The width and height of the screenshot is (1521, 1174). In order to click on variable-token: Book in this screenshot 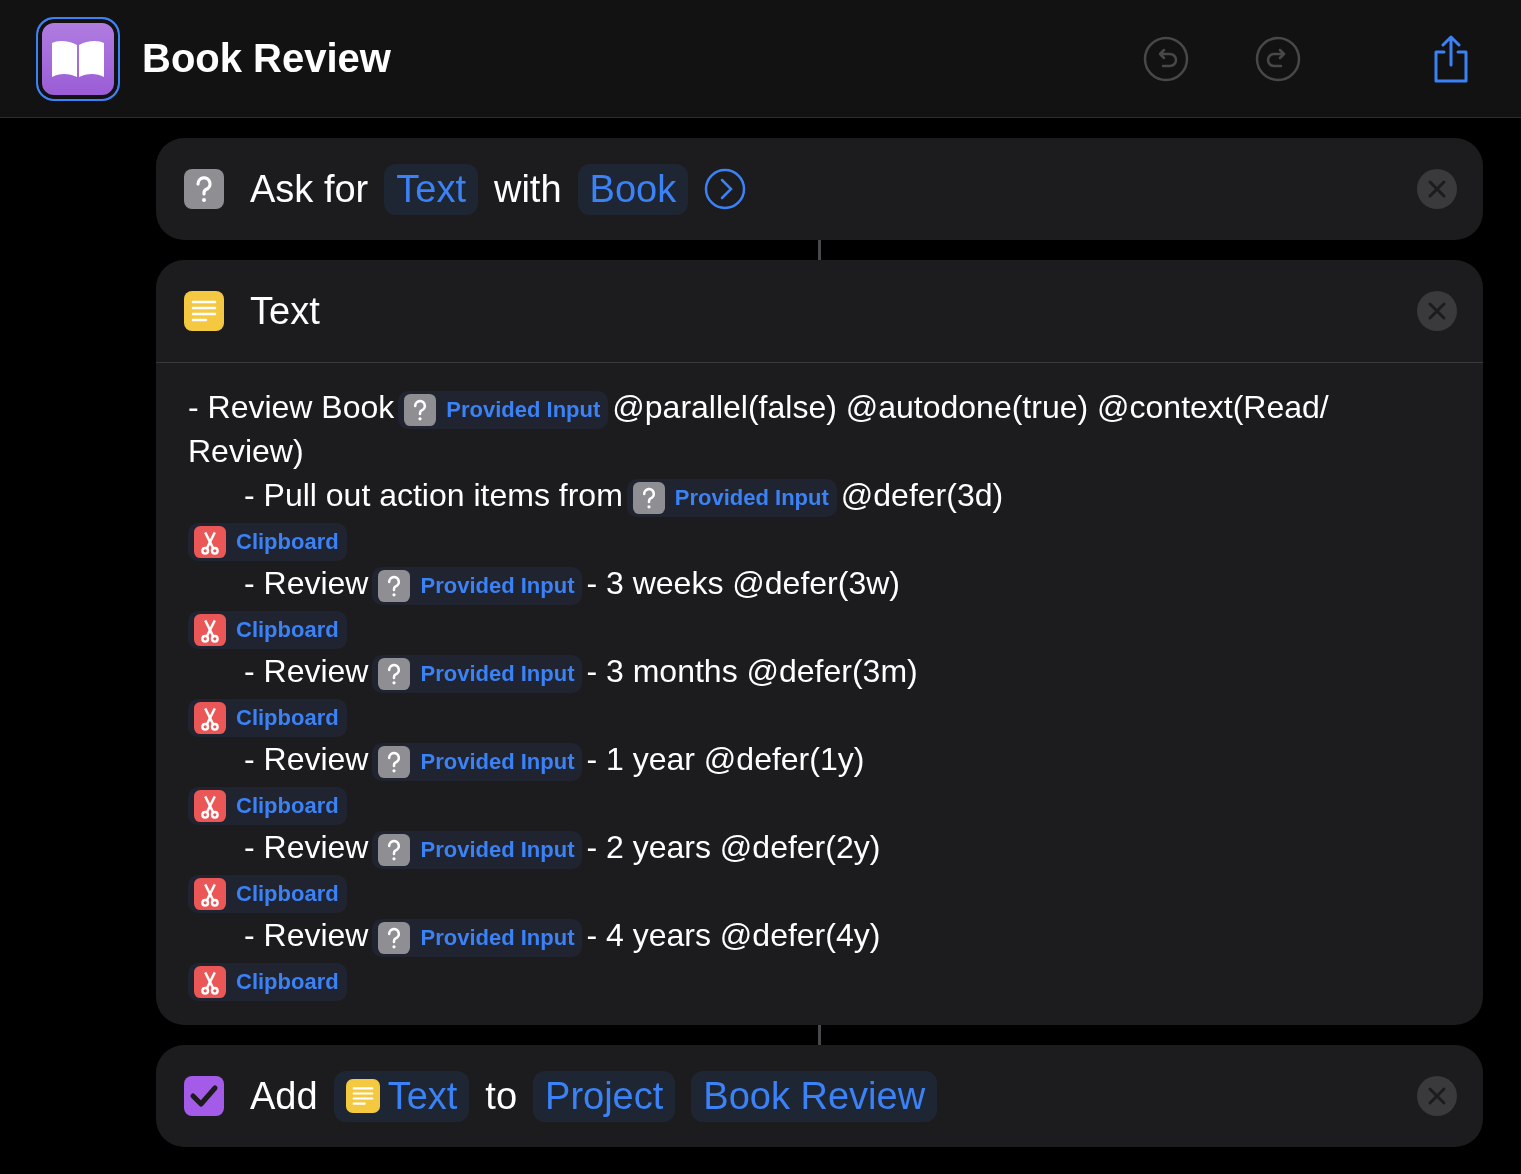, I will do `click(633, 189)`.